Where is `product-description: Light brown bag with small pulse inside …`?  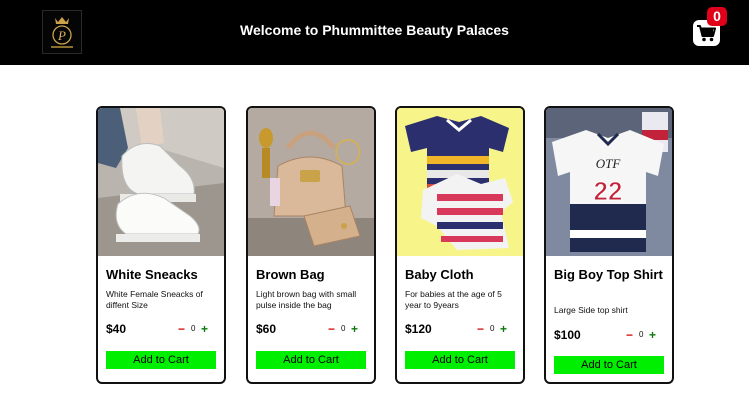 product-description: Light brown bag with small pulse inside … is located at coordinates (306, 299).